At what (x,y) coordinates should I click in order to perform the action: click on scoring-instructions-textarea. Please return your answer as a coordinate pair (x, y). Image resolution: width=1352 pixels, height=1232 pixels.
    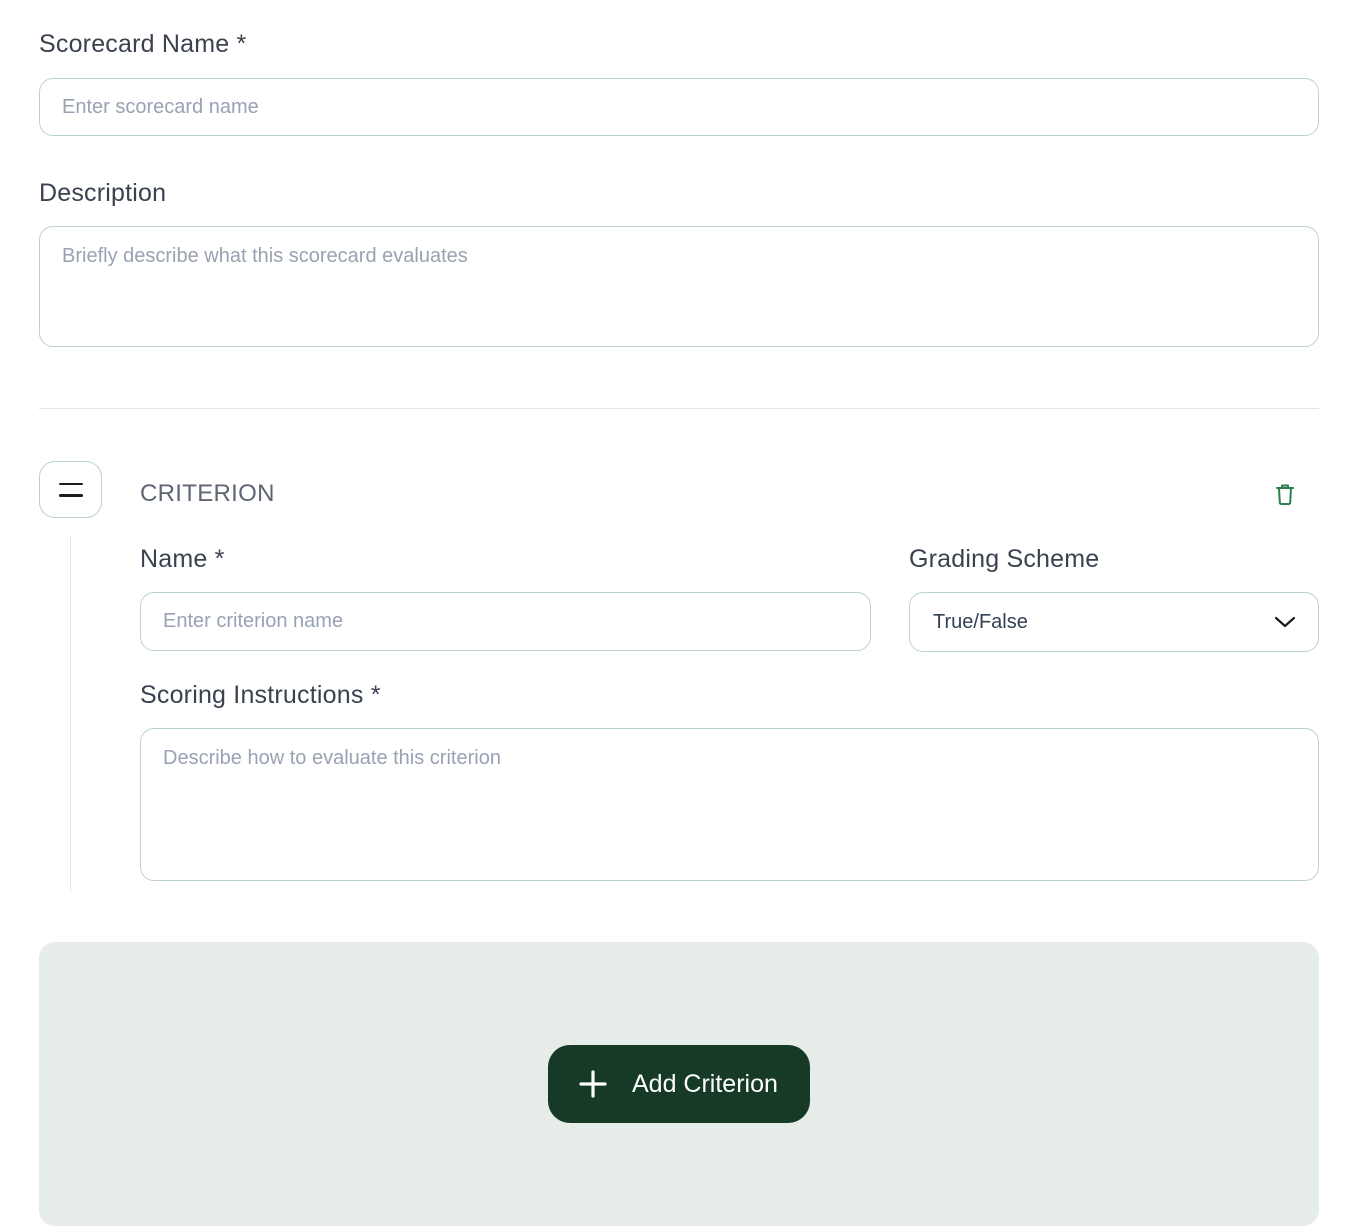
    Looking at the image, I should click on (729, 804).